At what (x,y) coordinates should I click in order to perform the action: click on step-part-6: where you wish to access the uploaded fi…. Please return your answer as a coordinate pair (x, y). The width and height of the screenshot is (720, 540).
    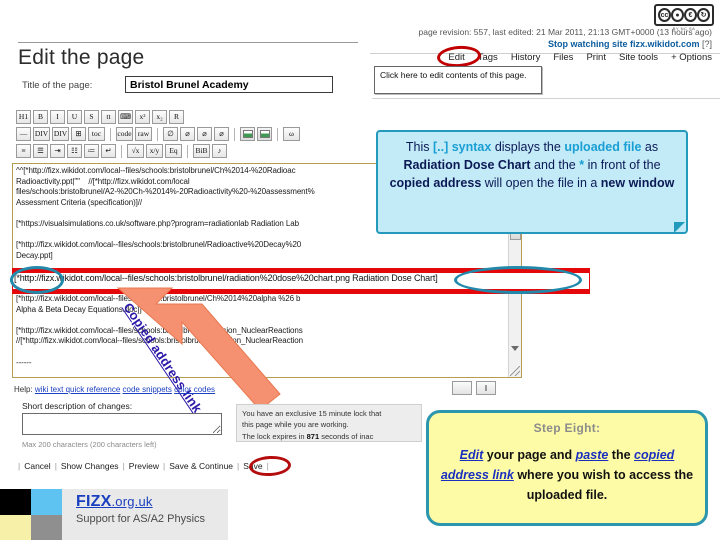
    Looking at the image, I should click on (603, 485).